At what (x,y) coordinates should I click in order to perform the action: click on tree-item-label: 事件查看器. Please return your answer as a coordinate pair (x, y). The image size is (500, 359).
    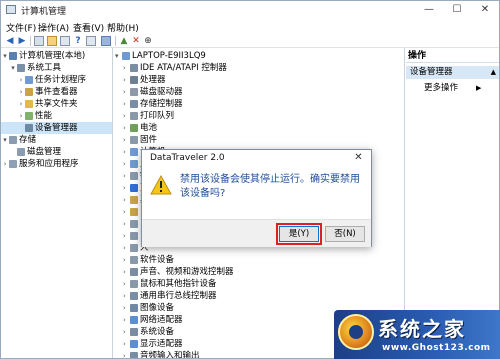
    Looking at the image, I should click on (56, 92).